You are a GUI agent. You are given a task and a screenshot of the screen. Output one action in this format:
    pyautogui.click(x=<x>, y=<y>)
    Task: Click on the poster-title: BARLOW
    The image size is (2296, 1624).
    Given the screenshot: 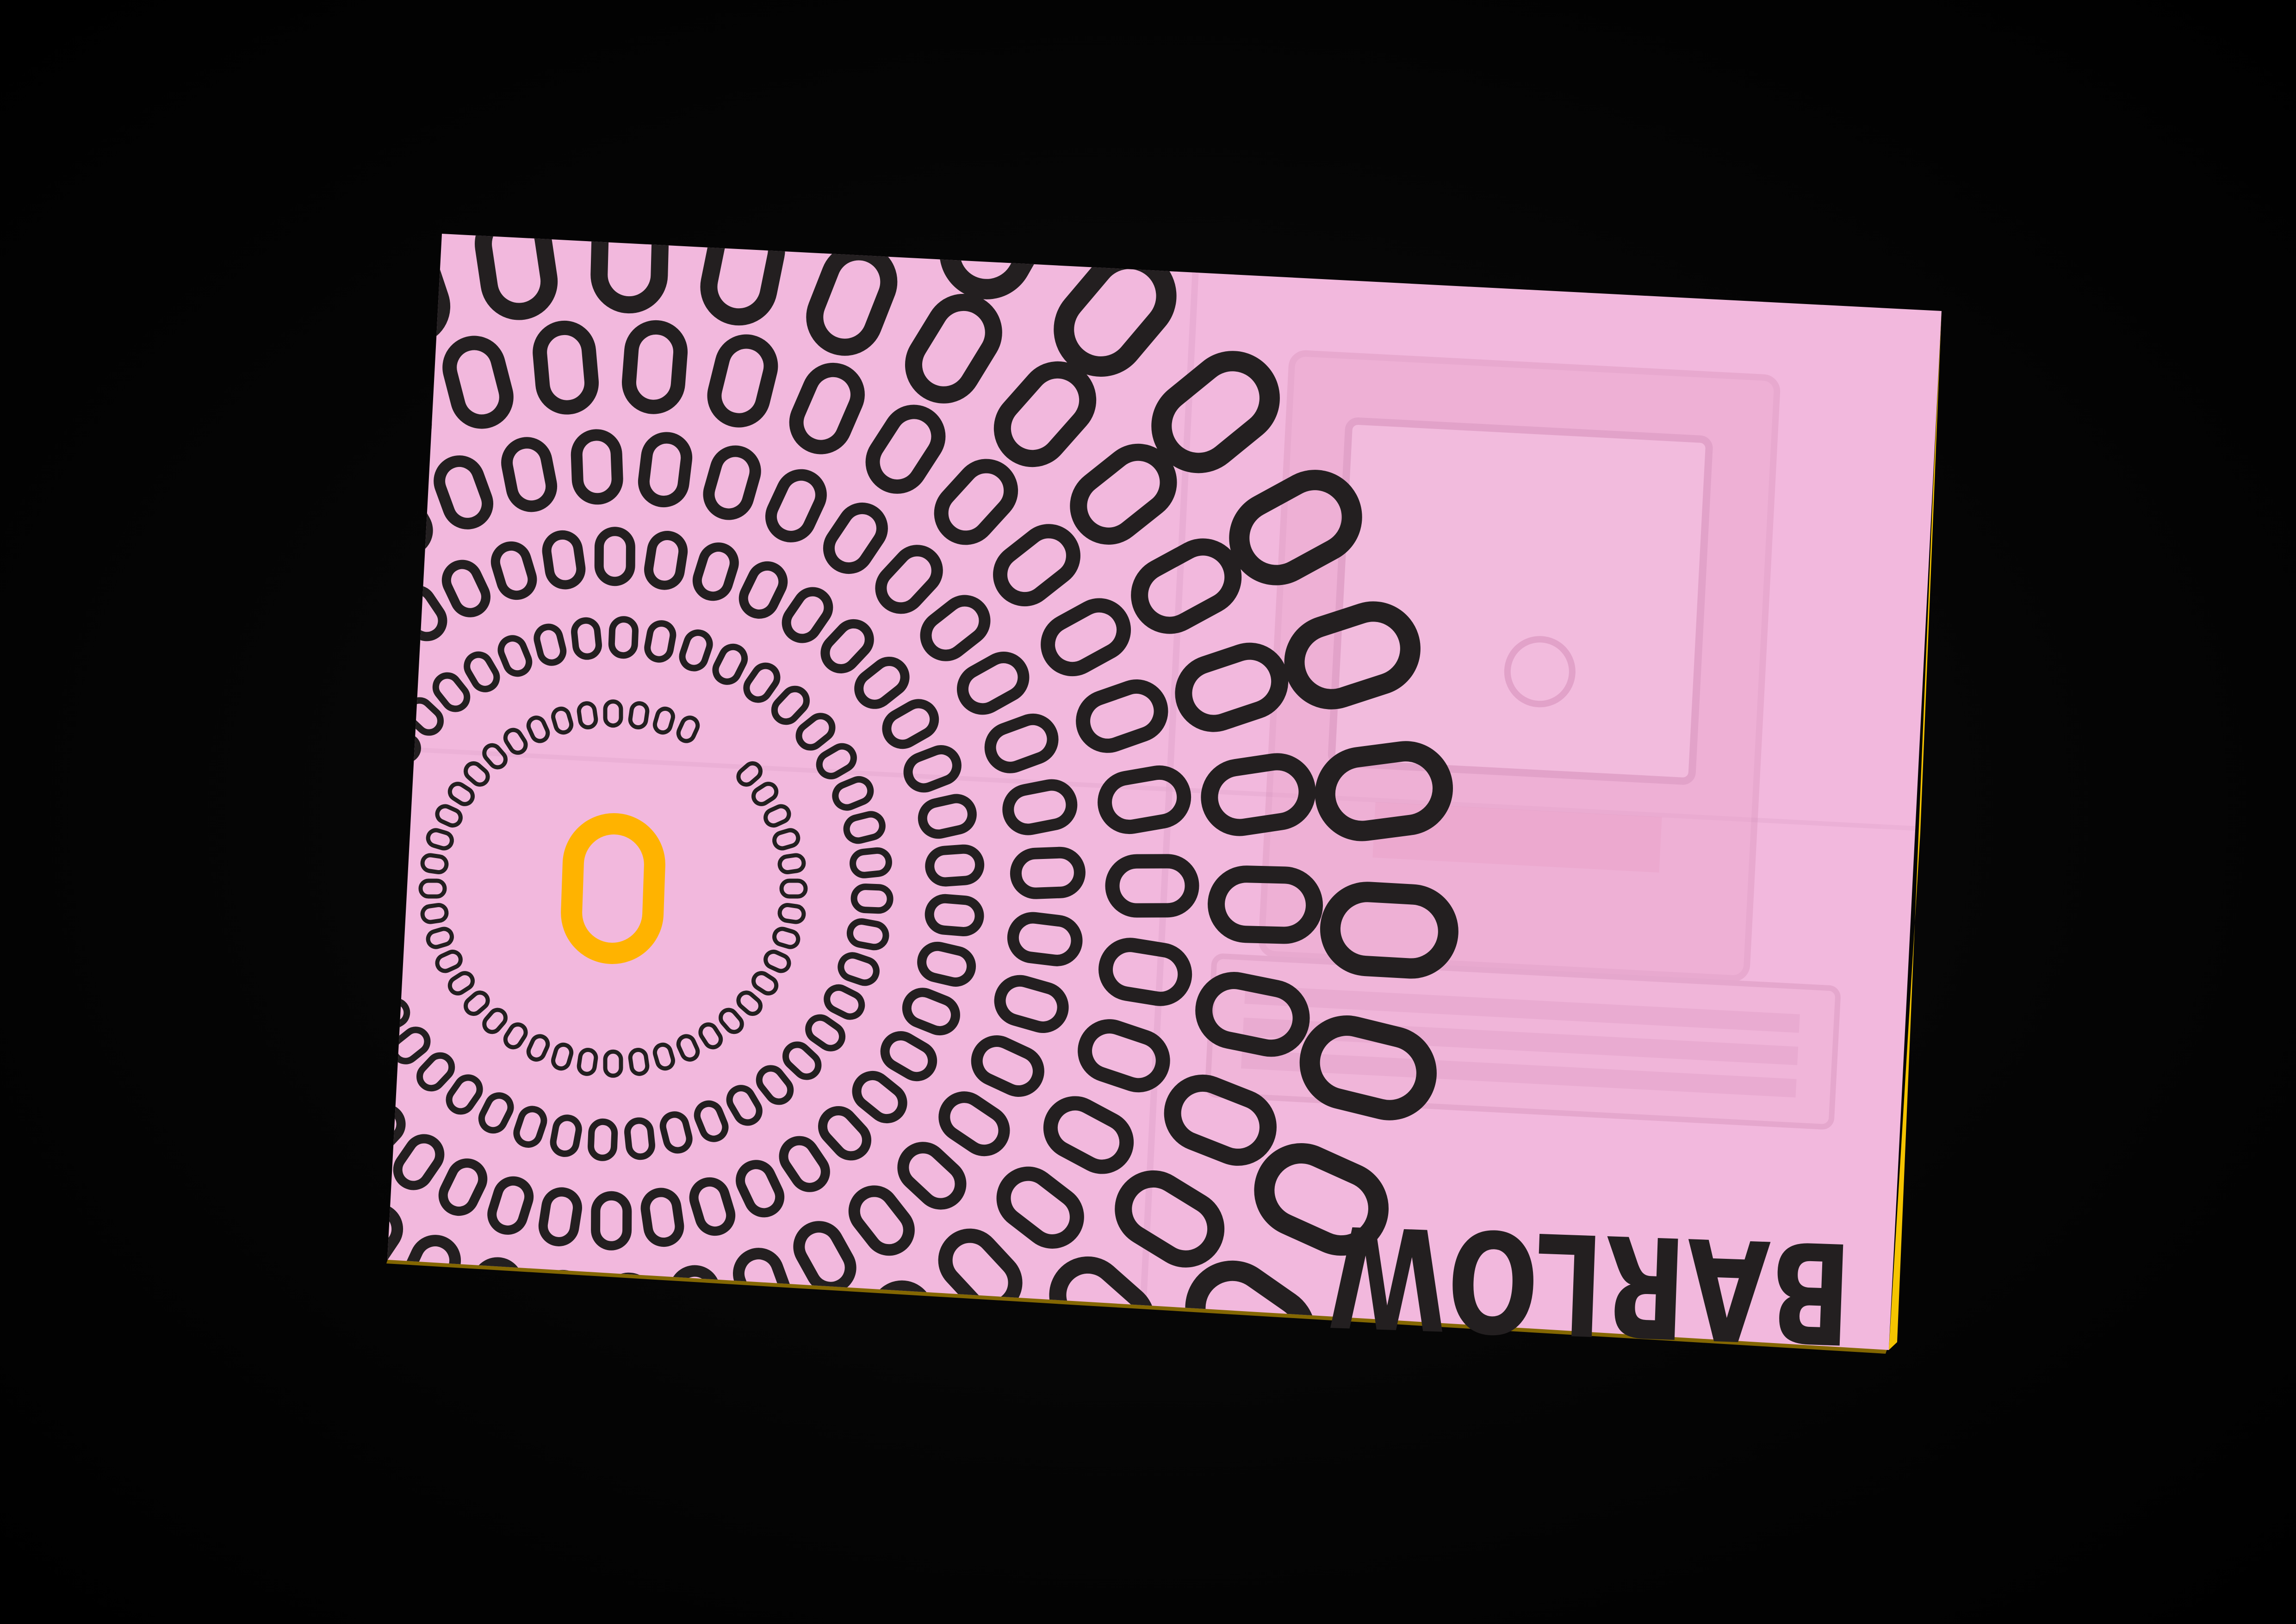 What is the action you would take?
    pyautogui.click(x=1590, y=1283)
    